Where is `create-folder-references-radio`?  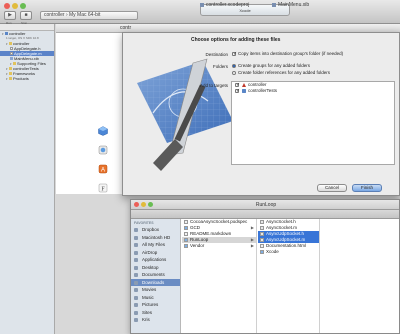 create-folder-references-radio is located at coordinates (234, 73).